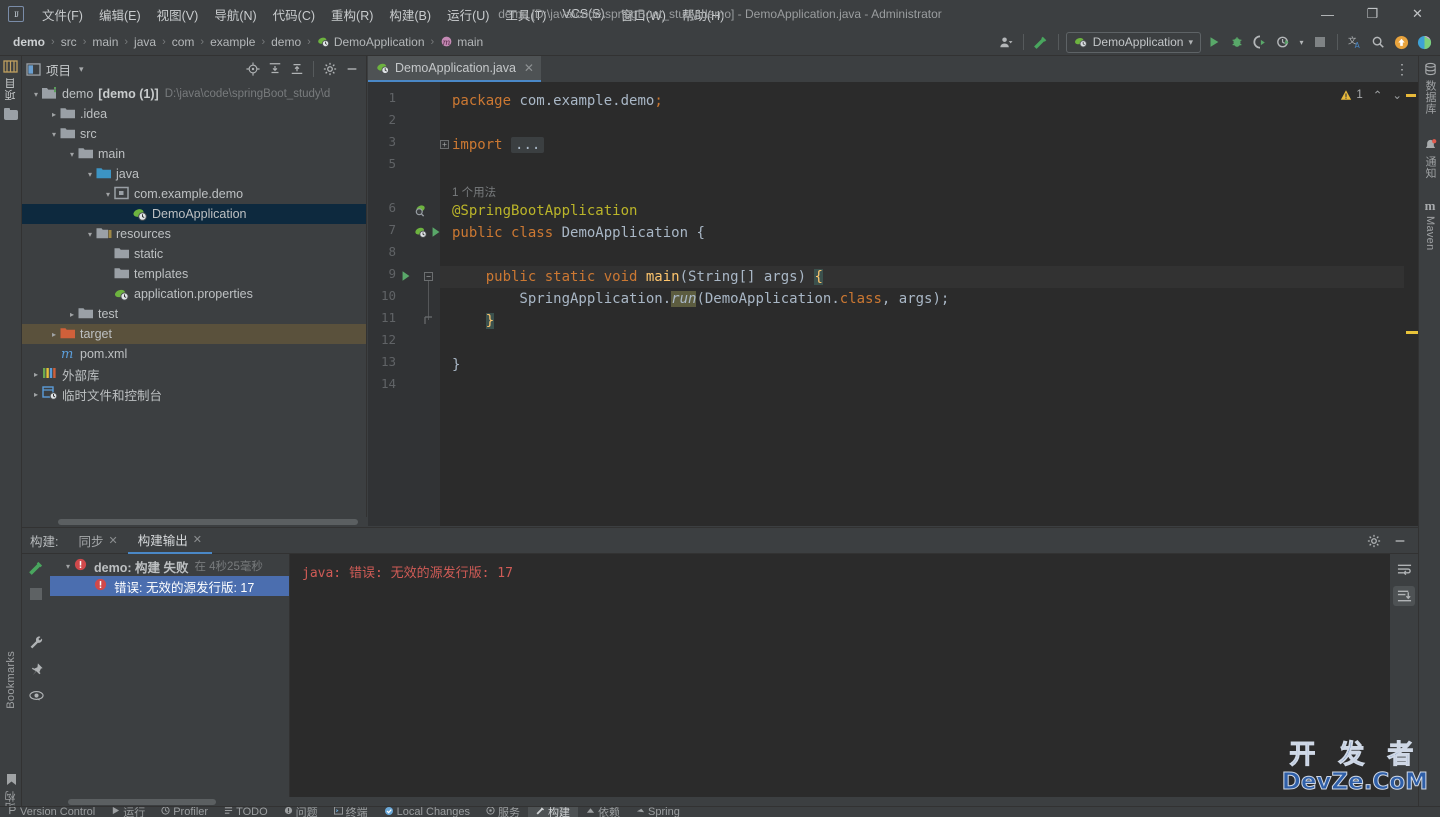 This screenshot has height=817, width=1440. I want to click on breadcrumb-item-demoapplication: DemoApplication, so click(371, 42).